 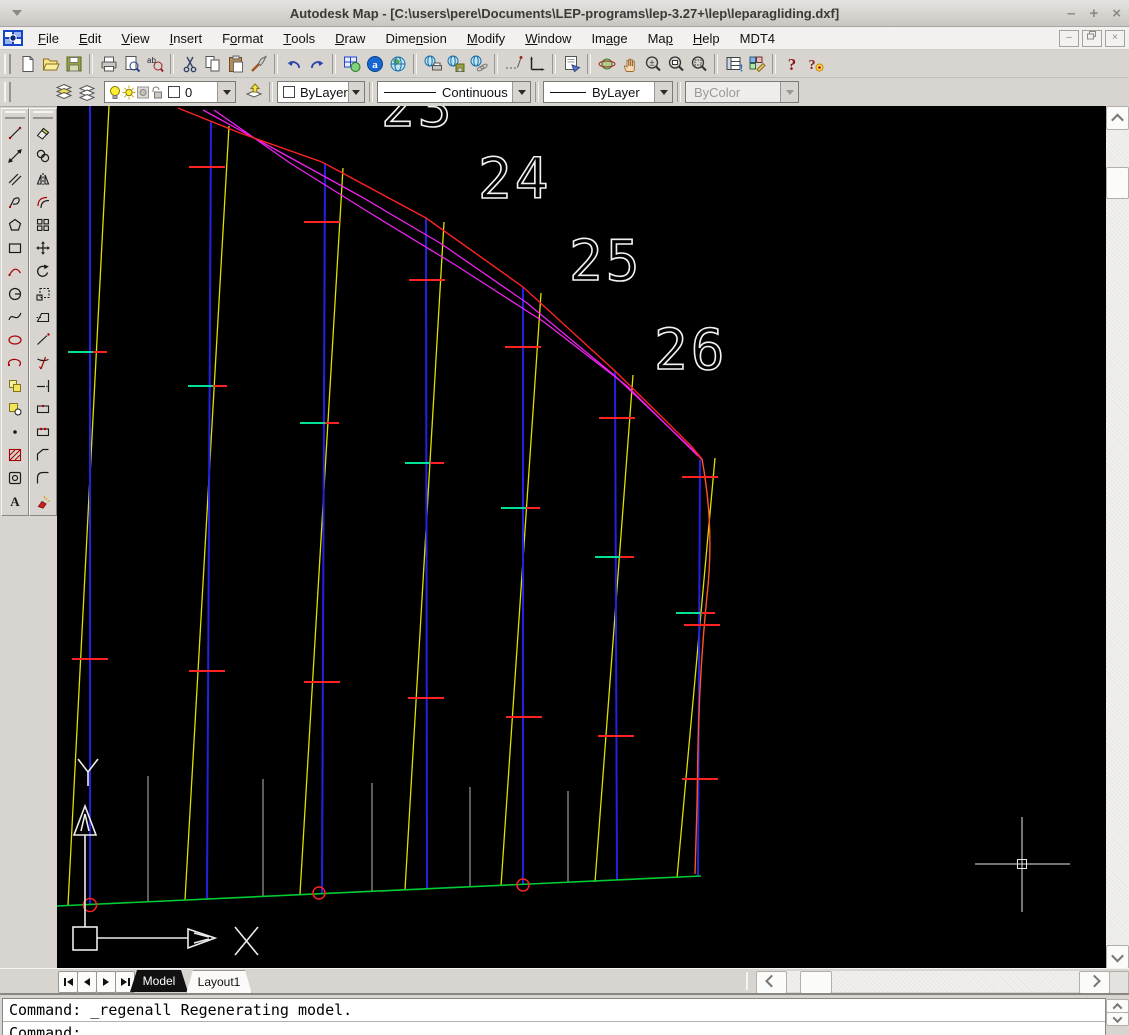 I want to click on temporary-tracking-button, so click(x=513, y=63).